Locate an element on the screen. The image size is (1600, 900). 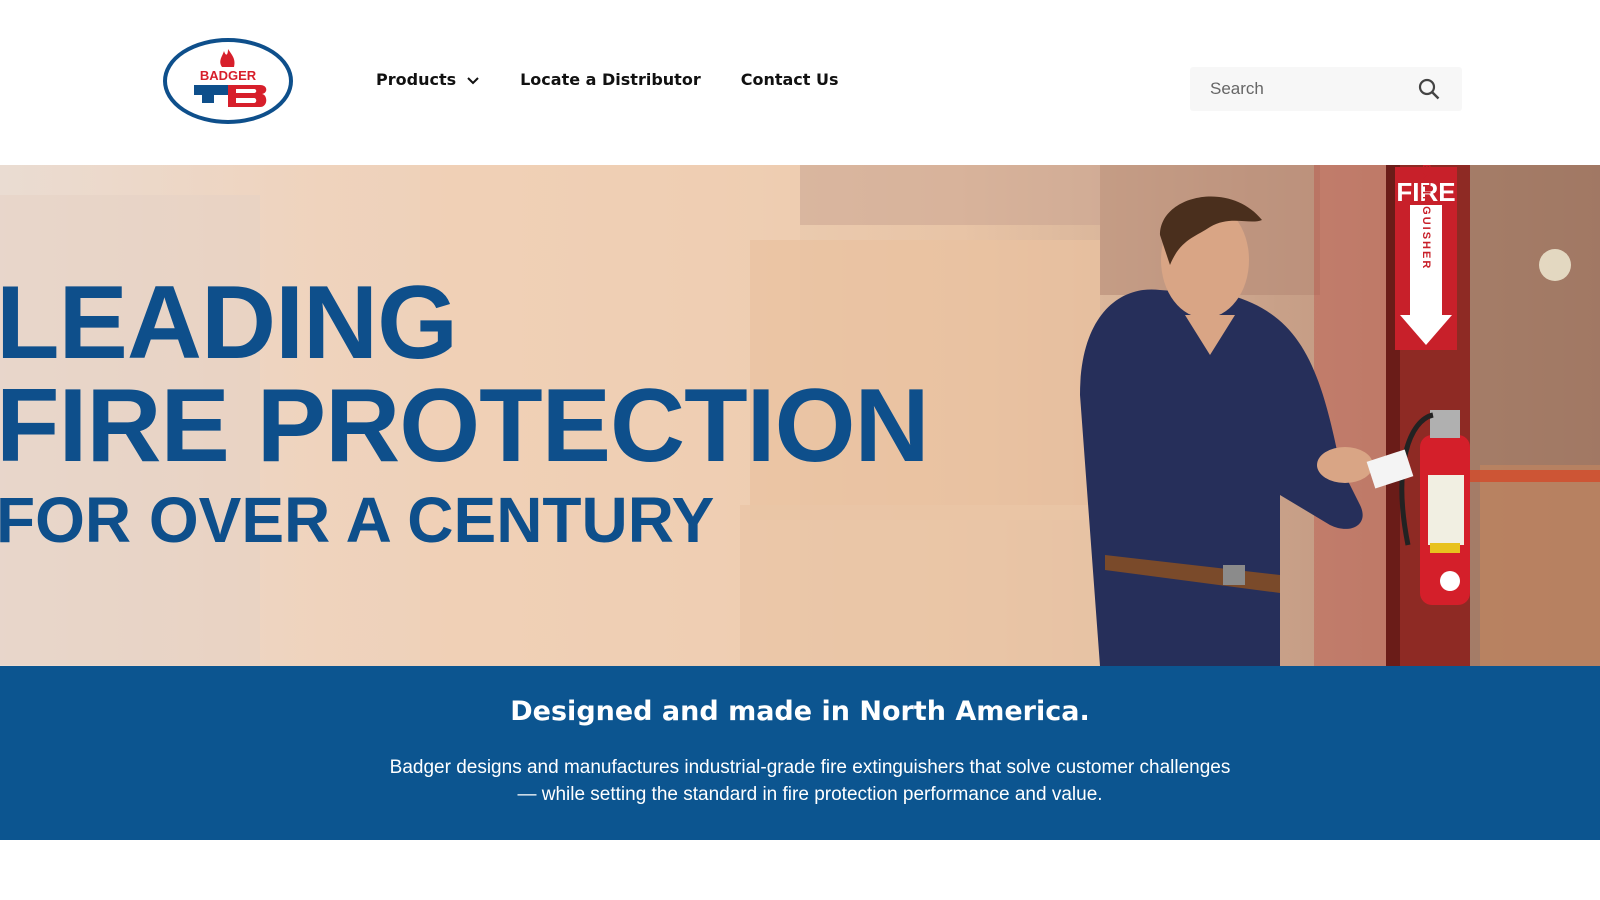
intro-title: Designed and made in North America. is located at coordinates (800, 711).